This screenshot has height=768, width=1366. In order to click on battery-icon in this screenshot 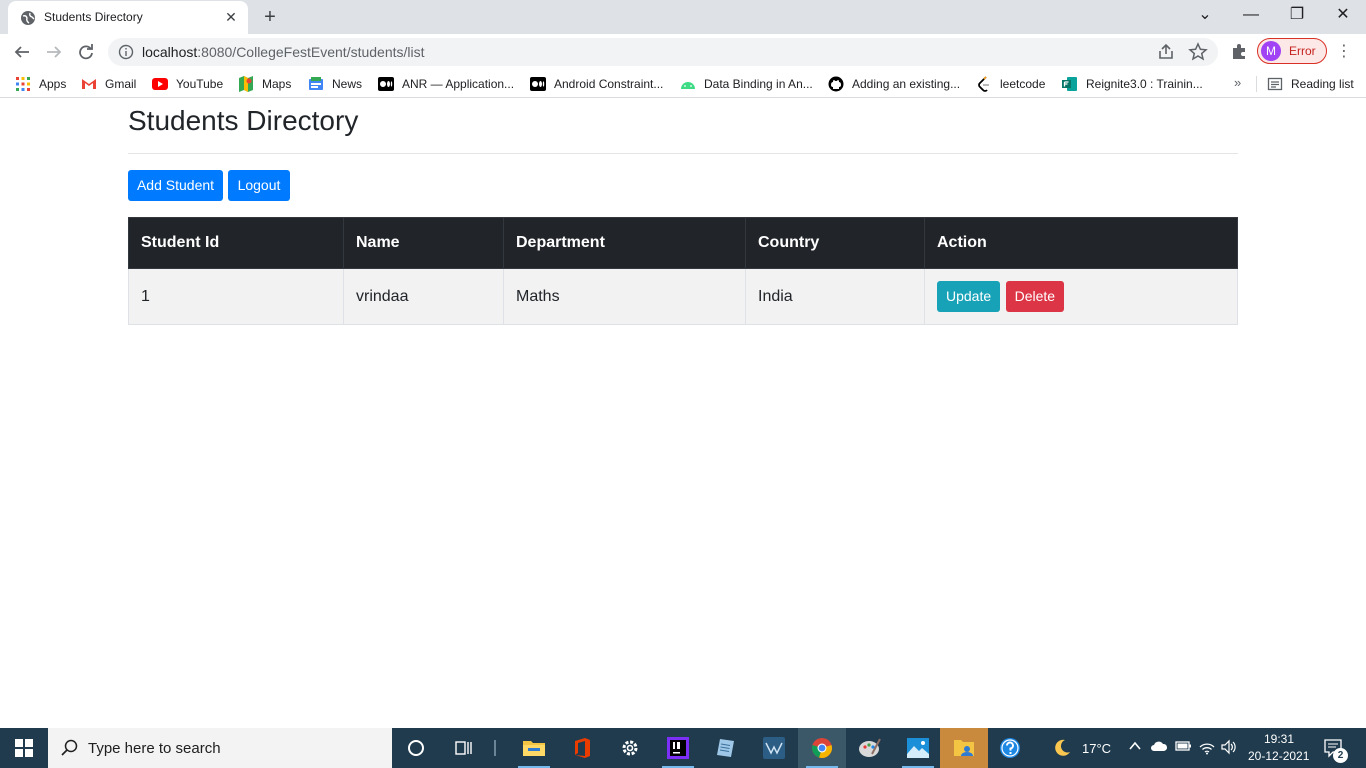, I will do `click(1183, 748)`.